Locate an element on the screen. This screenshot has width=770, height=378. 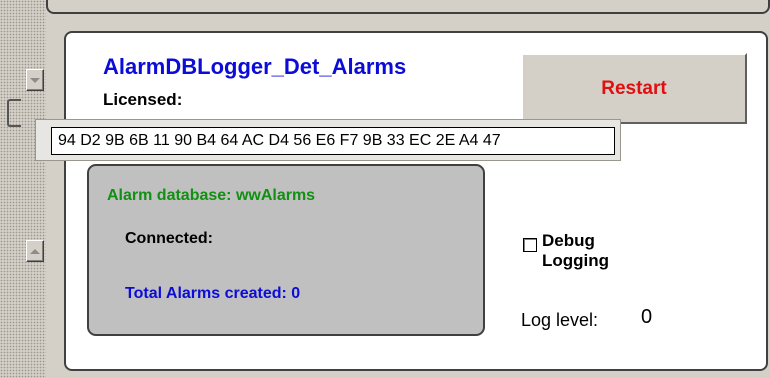
restart-button: Restart is located at coordinates (634, 88).